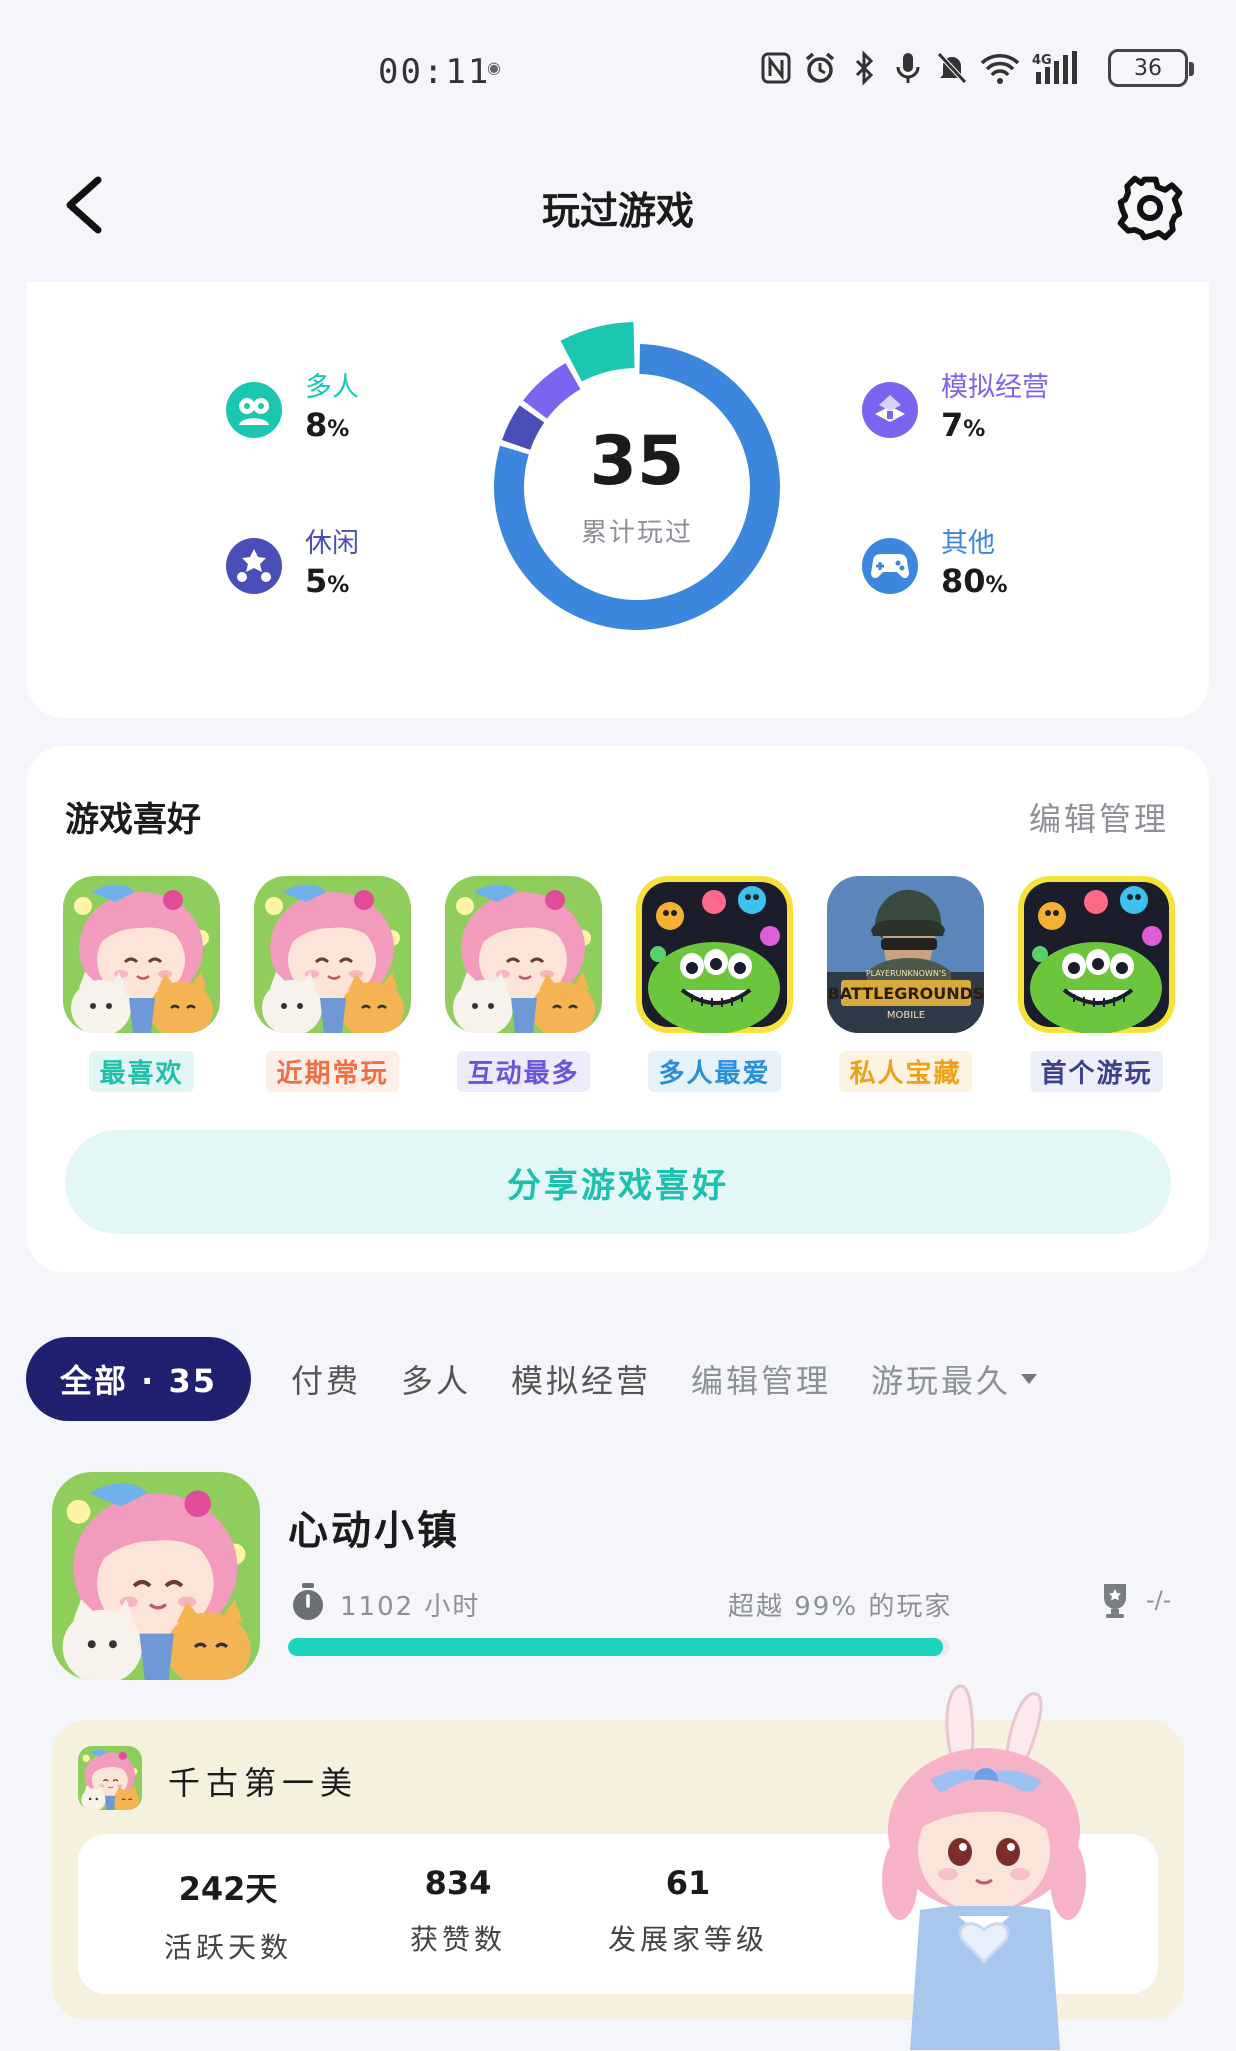  I want to click on tab-edit-manage: 编辑管理, so click(761, 1379).